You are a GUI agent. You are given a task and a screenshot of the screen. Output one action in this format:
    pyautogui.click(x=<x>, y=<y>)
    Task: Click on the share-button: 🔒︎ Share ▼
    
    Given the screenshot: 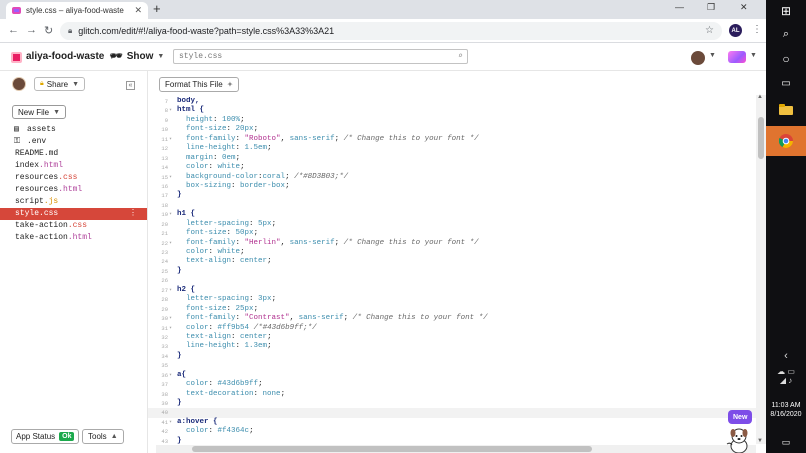 What is the action you would take?
    pyautogui.click(x=60, y=84)
    